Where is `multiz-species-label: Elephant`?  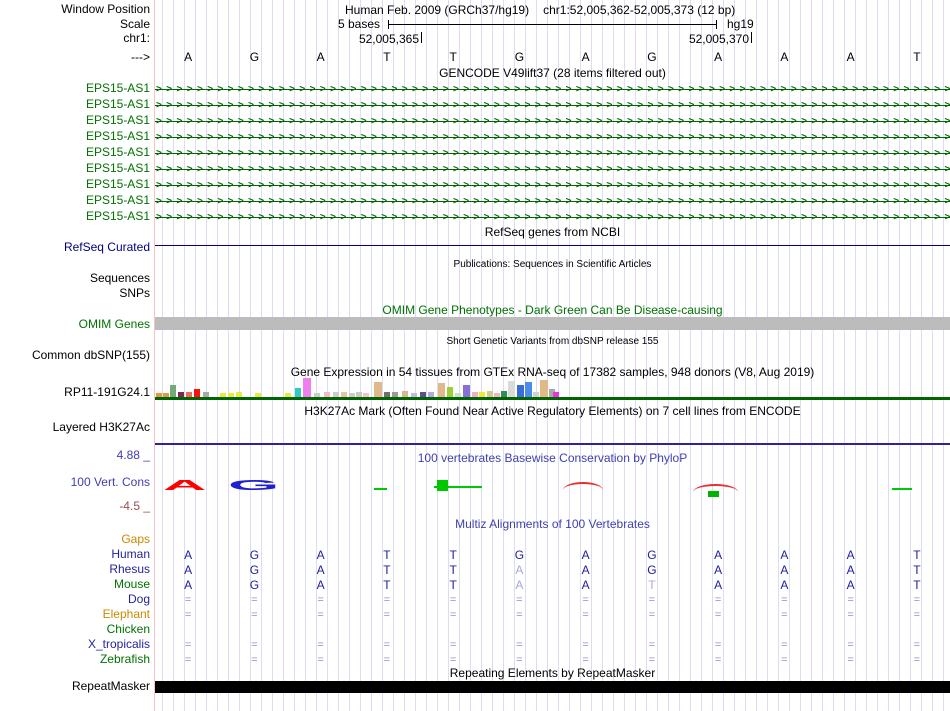 multiz-species-label: Elephant is located at coordinates (75, 614).